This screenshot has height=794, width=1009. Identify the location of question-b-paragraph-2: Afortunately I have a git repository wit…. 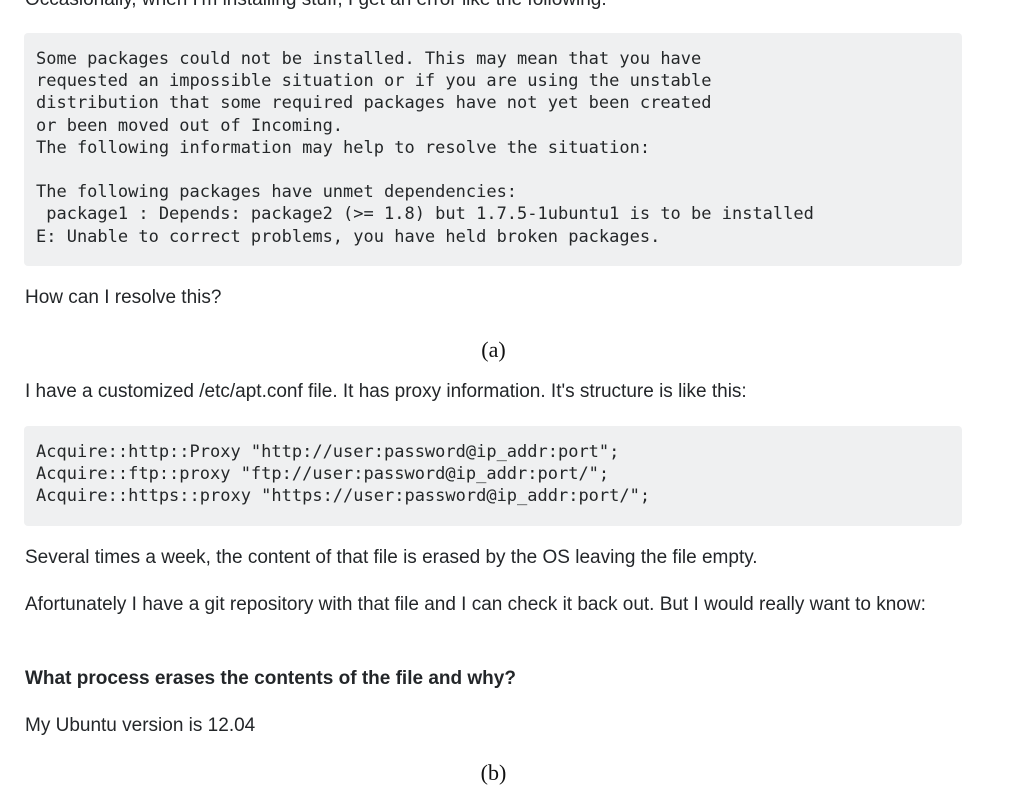
(475, 604).